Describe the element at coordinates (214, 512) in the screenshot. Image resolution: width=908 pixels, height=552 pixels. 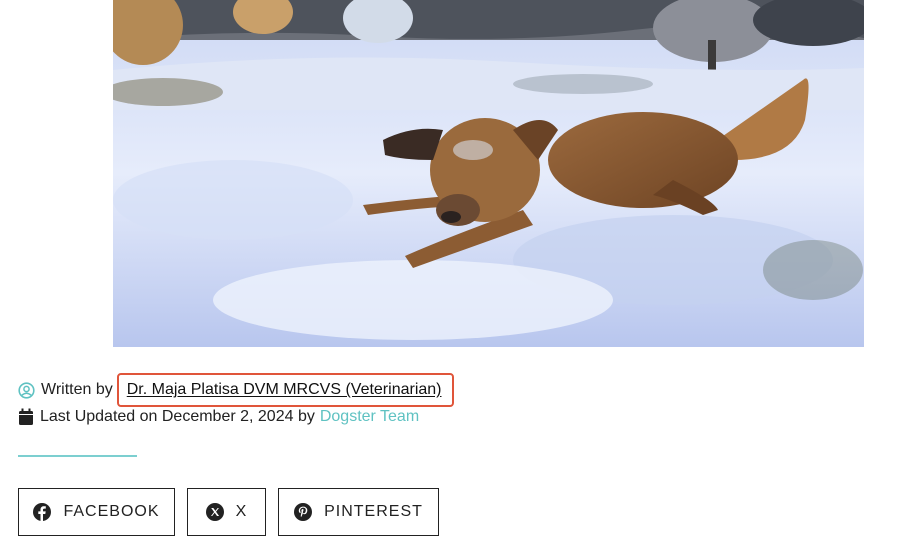
I see `x-logo-icon` at that location.